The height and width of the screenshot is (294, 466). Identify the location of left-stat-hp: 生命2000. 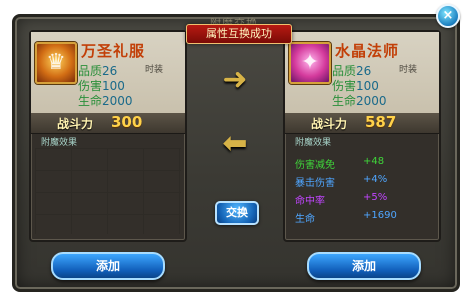
(105, 101).